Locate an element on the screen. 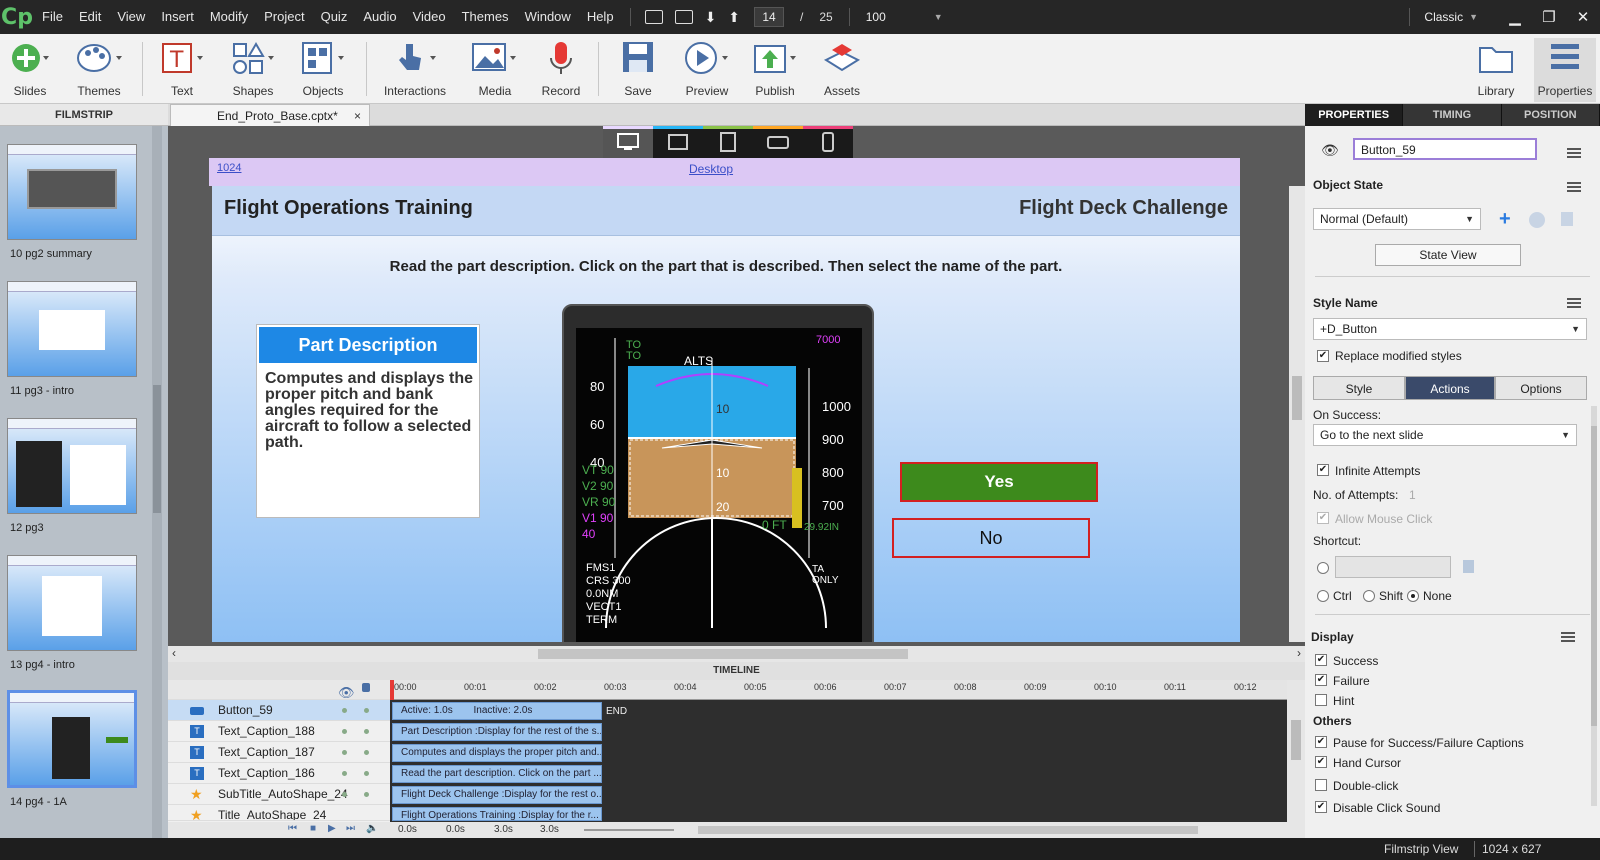  display-menu-icon is located at coordinates (1568, 637).